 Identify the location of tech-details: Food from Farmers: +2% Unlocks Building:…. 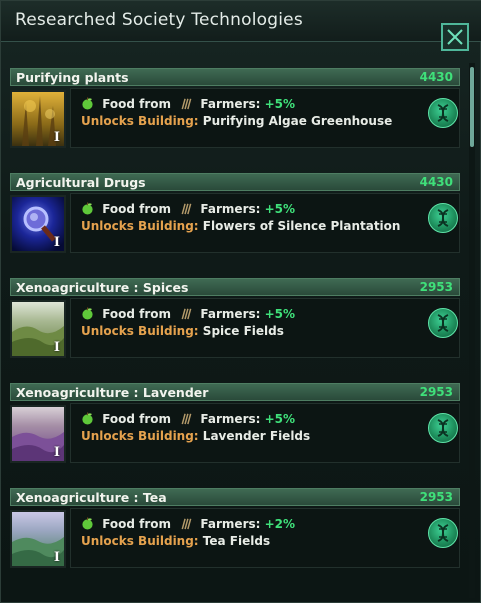
(265, 538).